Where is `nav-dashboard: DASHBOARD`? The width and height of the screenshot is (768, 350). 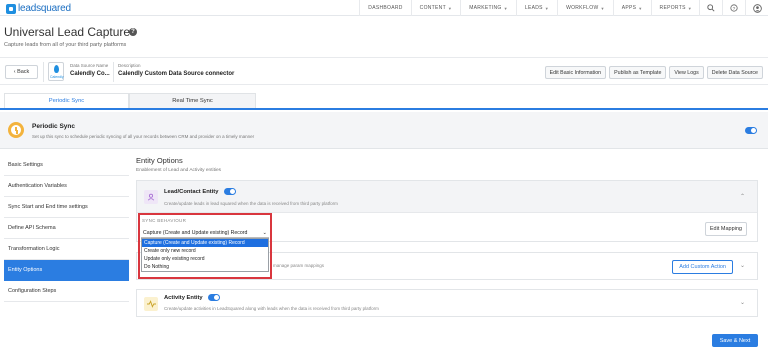 nav-dashboard: DASHBOARD is located at coordinates (384, 8).